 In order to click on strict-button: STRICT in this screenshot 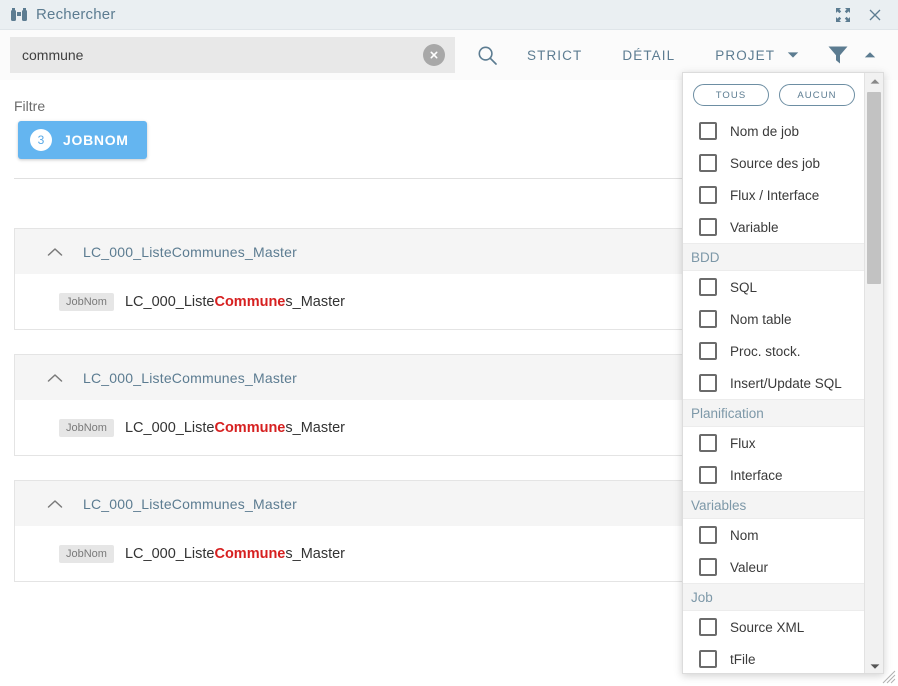, I will do `click(554, 55)`.